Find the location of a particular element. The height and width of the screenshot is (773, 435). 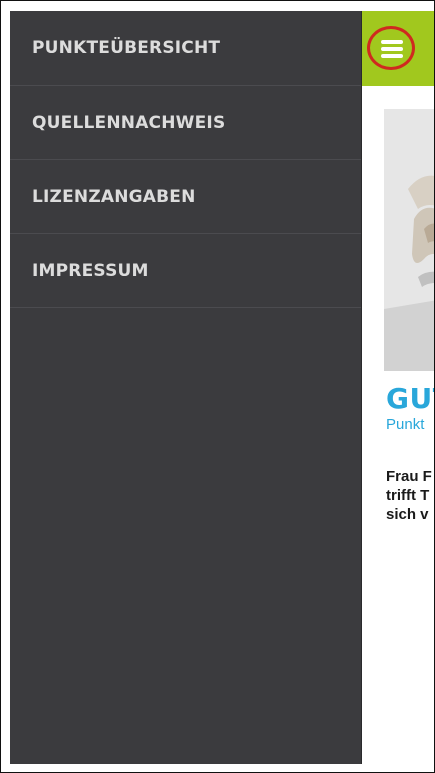

article-body-line: sich v is located at coordinates (407, 514).